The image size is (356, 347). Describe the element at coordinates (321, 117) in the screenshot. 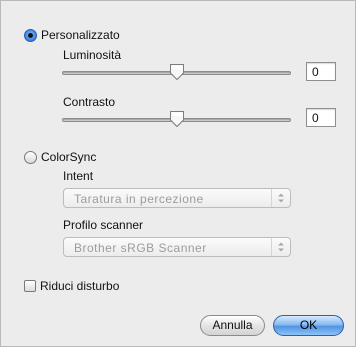

I see `contrast-value-field: 0` at that location.